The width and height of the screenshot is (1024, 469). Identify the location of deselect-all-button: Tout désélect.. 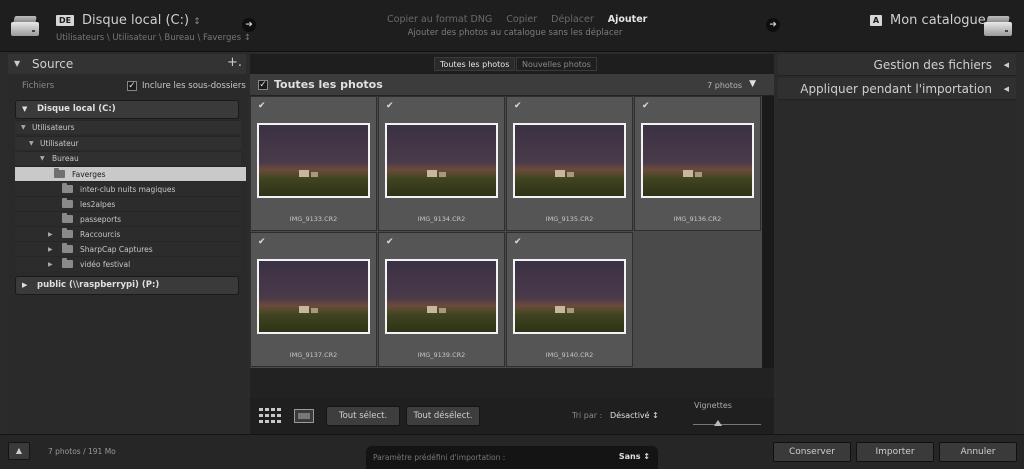
(443, 416).